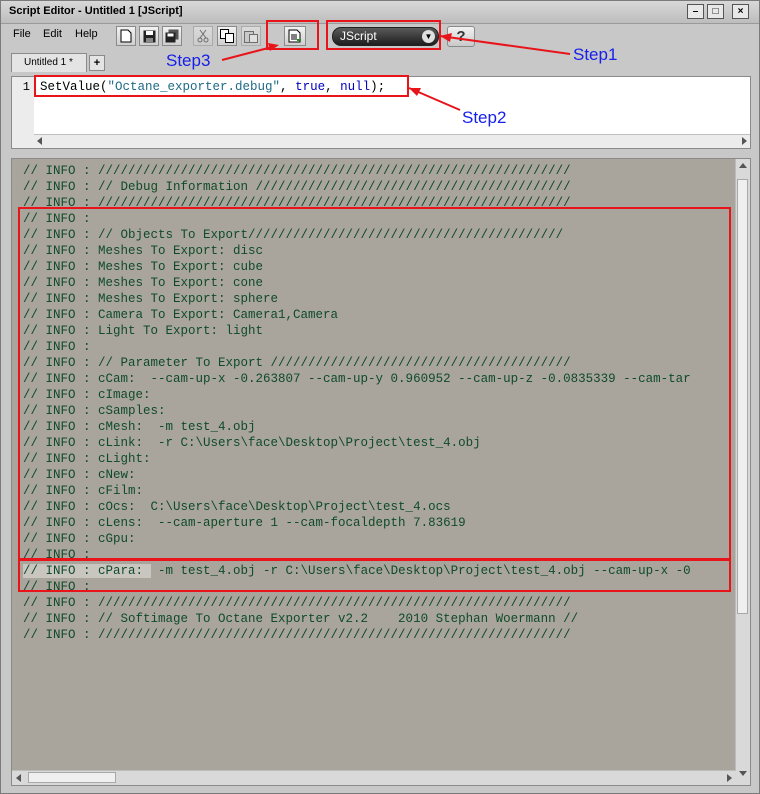  I want to click on step1-arrowhead, so click(446, 37).